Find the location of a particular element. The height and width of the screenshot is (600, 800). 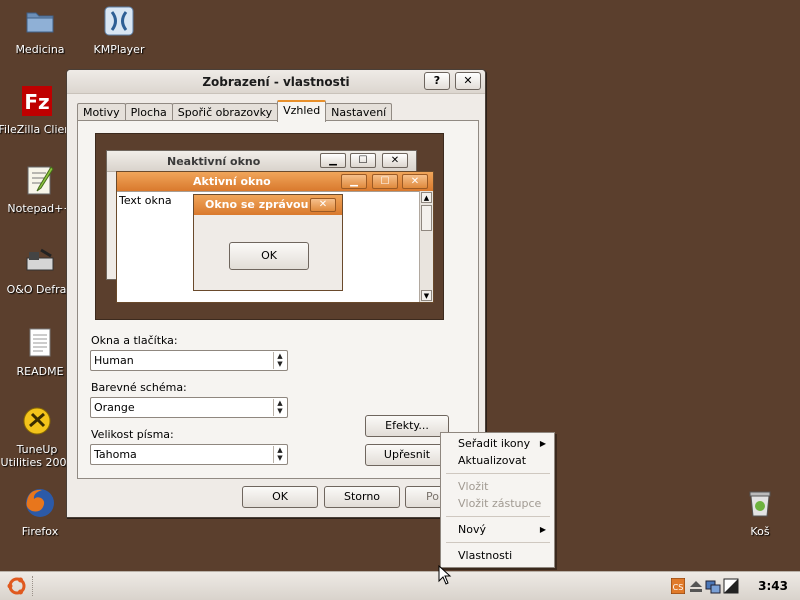

document-icon is located at coordinates (40, 343).